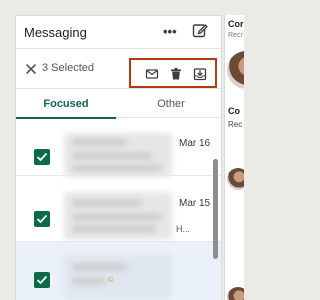 This screenshot has height=300, width=320. Describe the element at coordinates (200, 74) in the screenshot. I see `archive-icon` at that location.